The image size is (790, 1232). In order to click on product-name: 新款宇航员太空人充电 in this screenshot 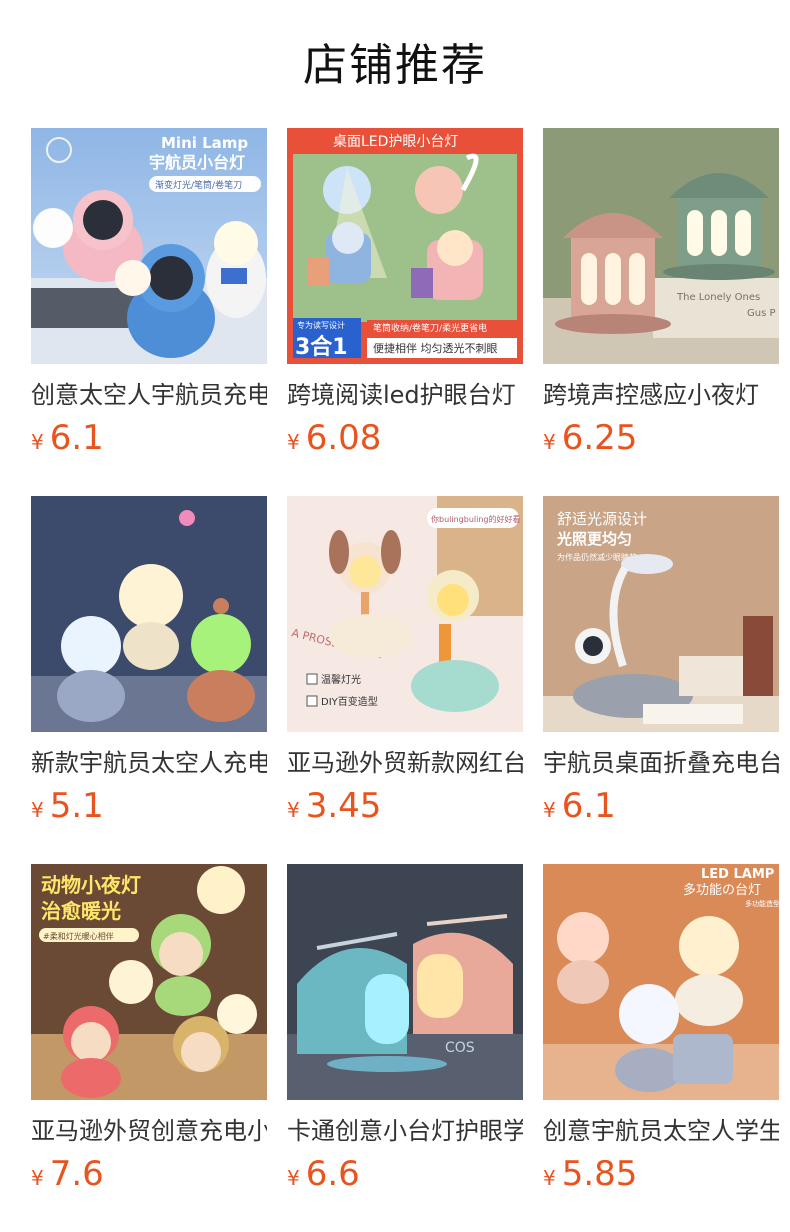, I will do `click(149, 763)`.